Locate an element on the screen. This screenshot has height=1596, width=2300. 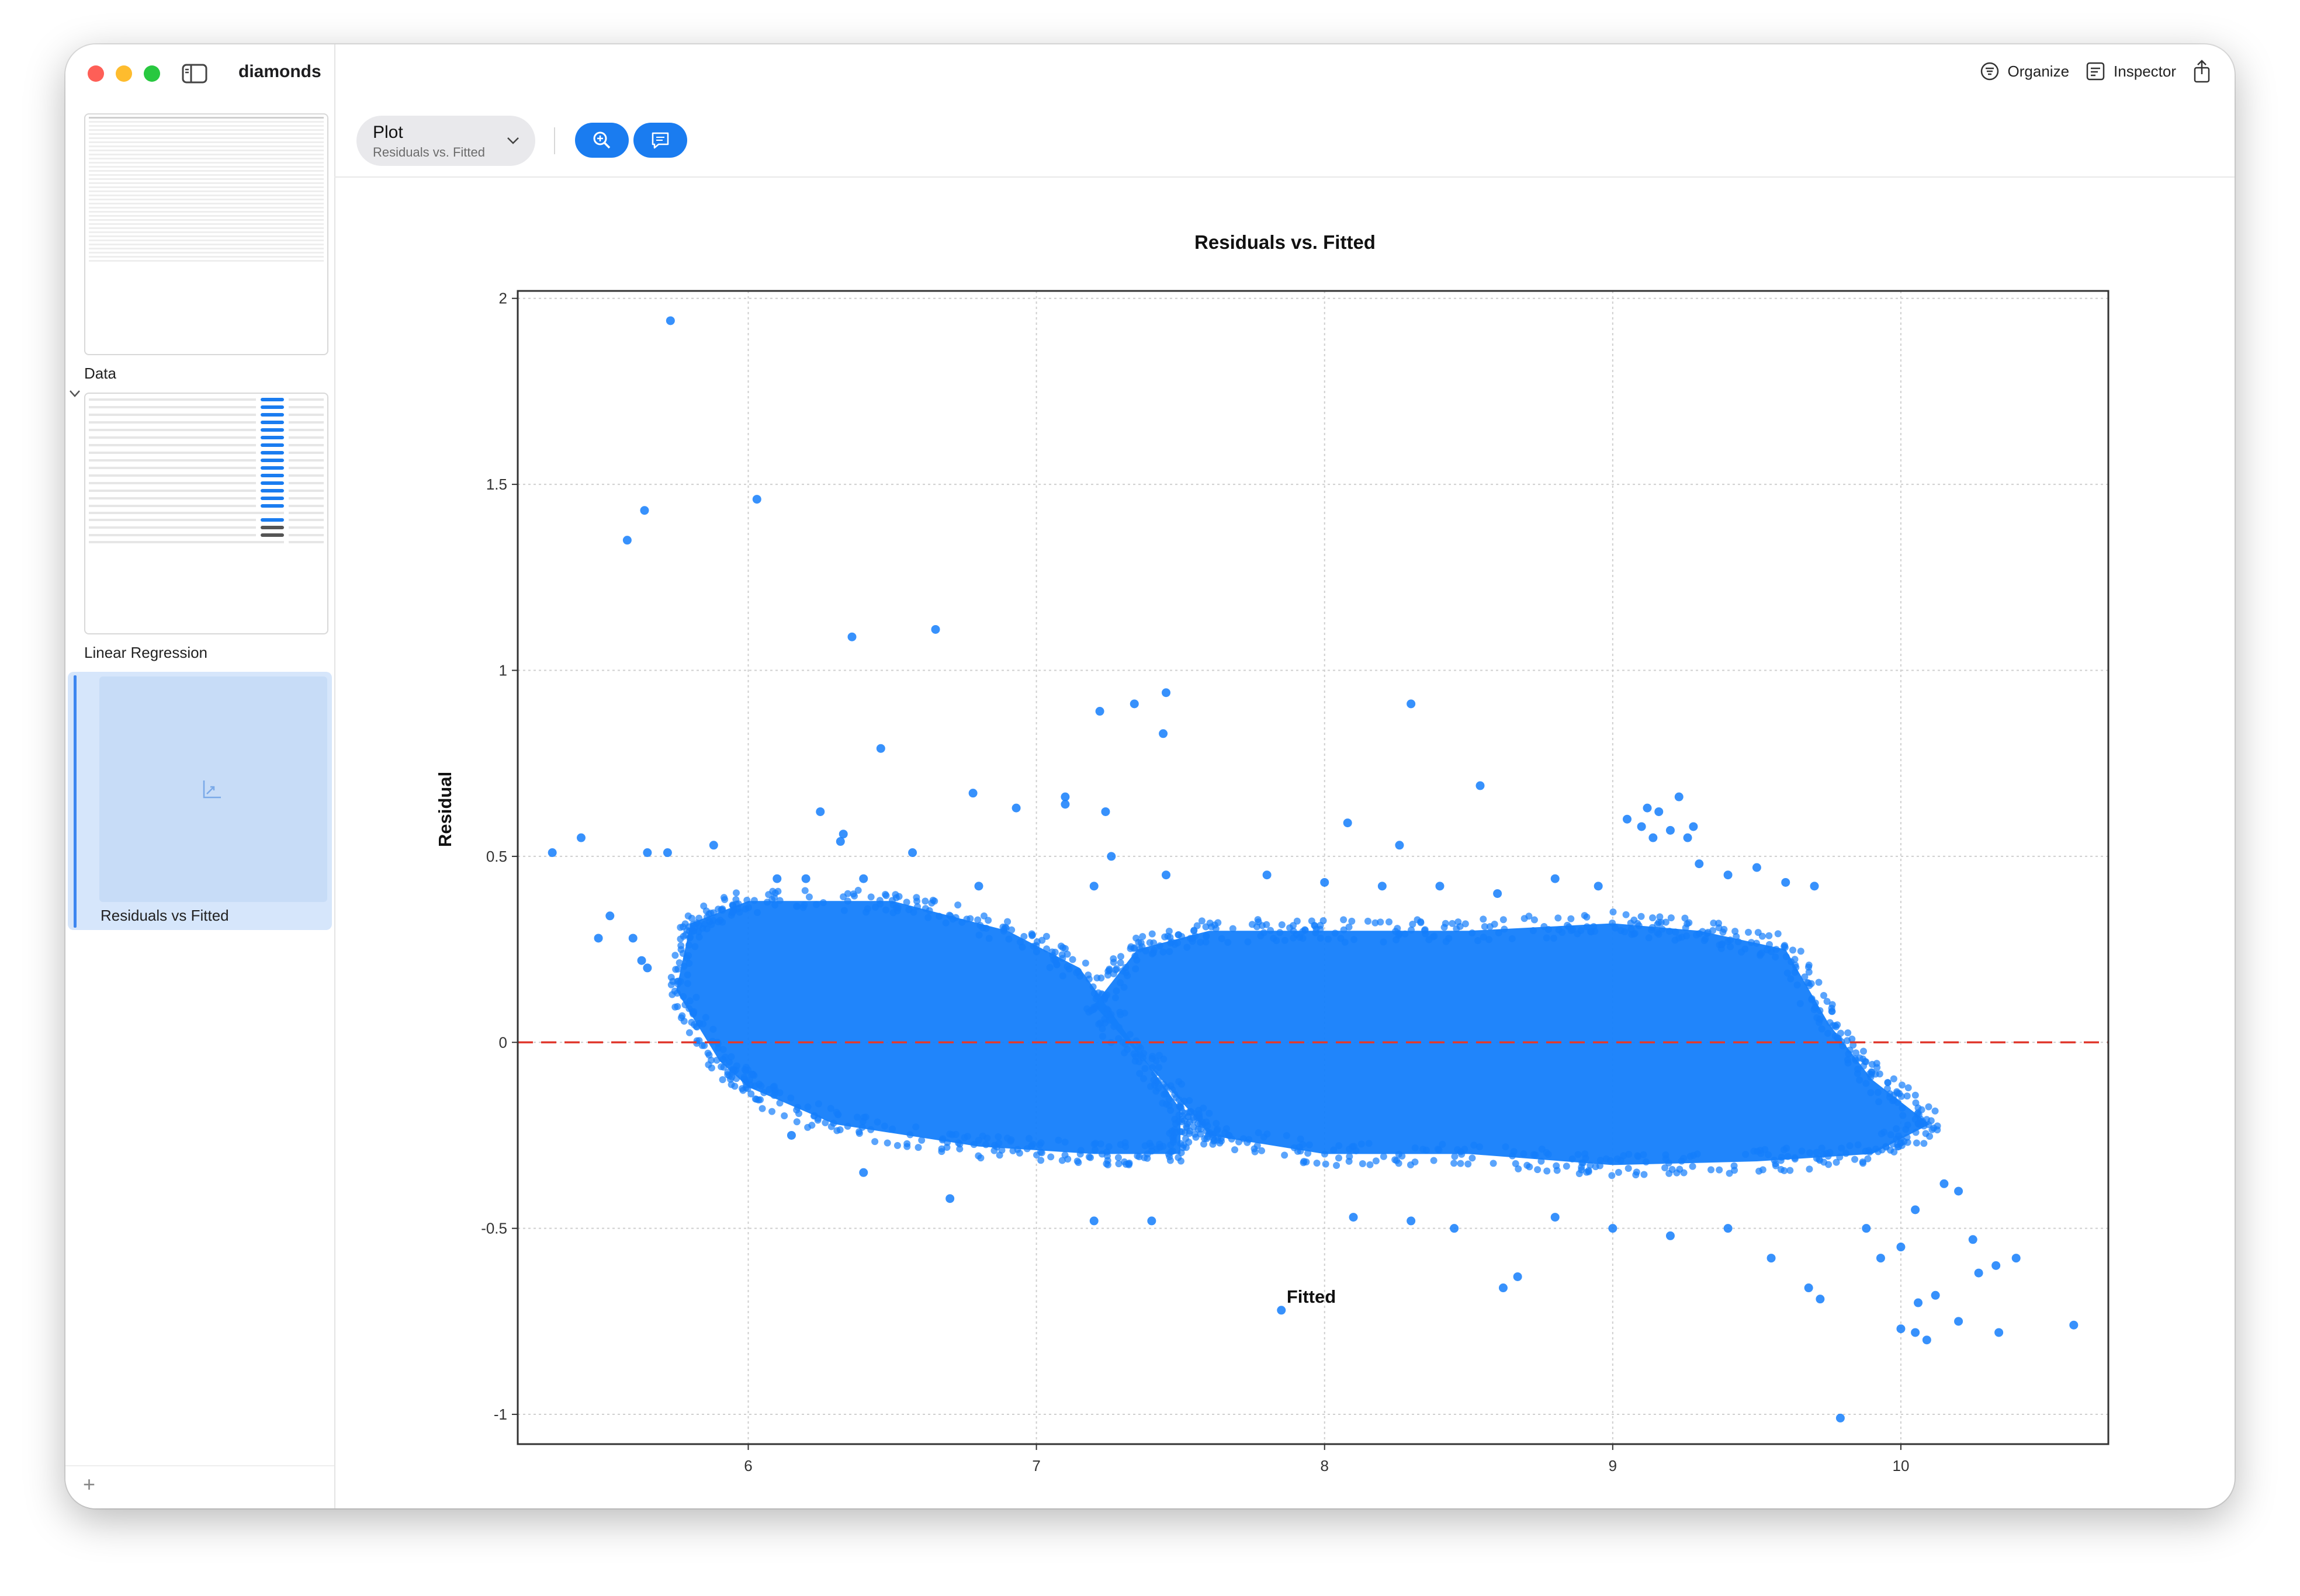
sidebar-item-data: Data is located at coordinates (100, 374).